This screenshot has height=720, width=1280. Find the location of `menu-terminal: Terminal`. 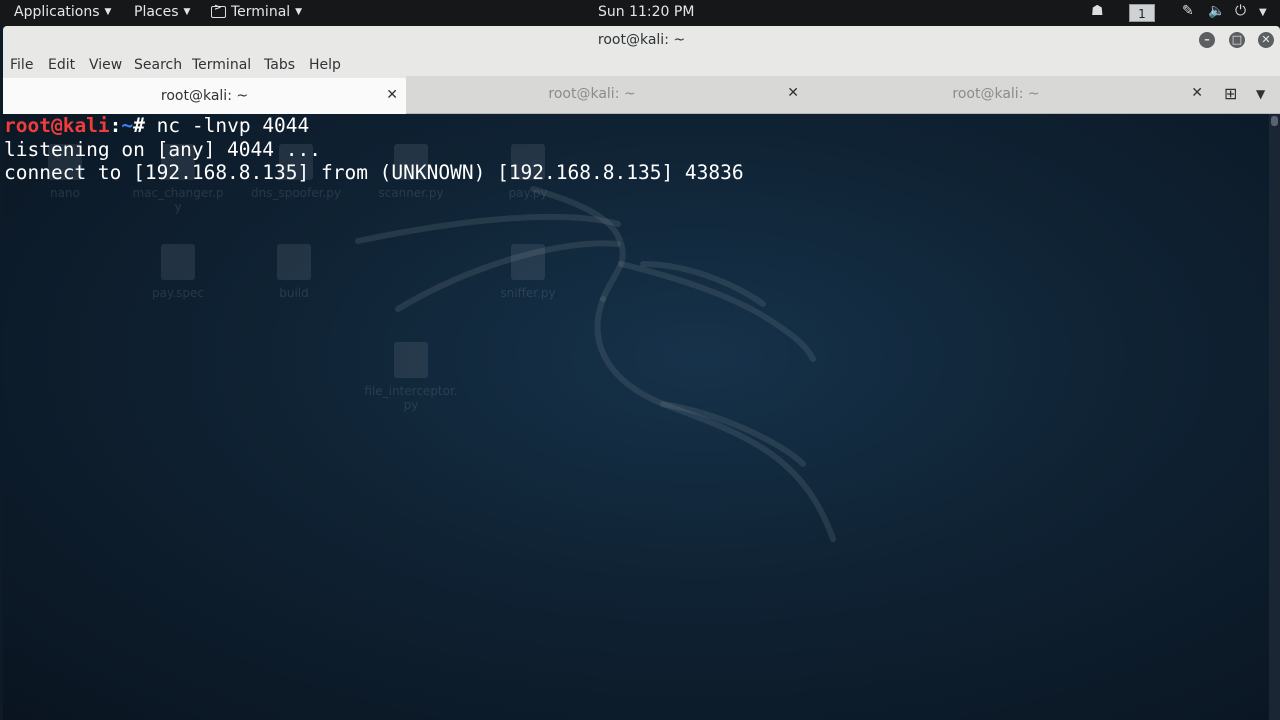

menu-terminal: Terminal is located at coordinates (221, 65).